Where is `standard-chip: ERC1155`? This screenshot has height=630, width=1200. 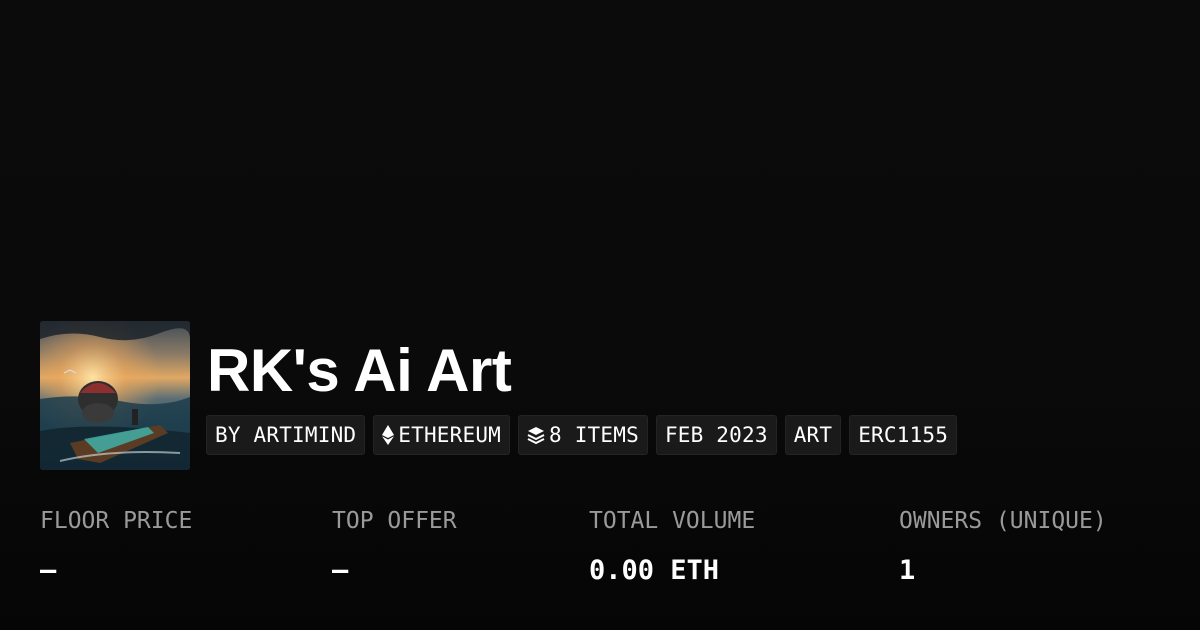
standard-chip: ERC1155 is located at coordinates (903, 435).